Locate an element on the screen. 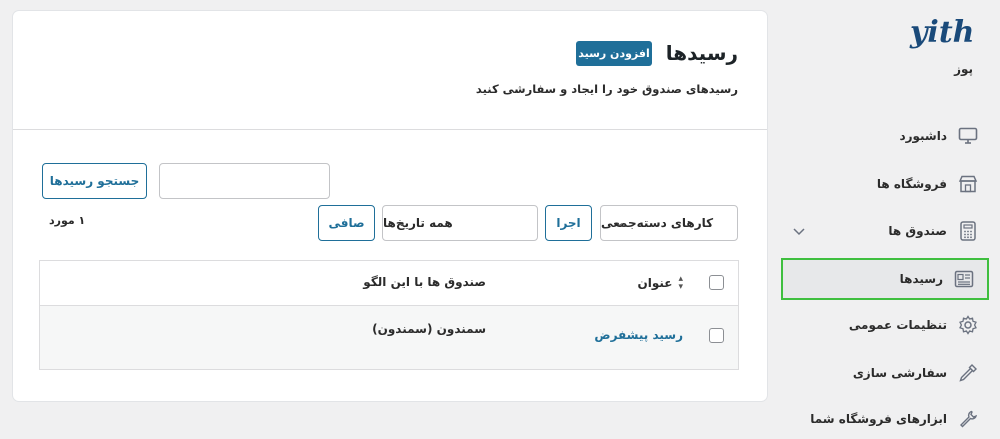  receipt-registers: سمندون (سمندون) is located at coordinates (429, 329).